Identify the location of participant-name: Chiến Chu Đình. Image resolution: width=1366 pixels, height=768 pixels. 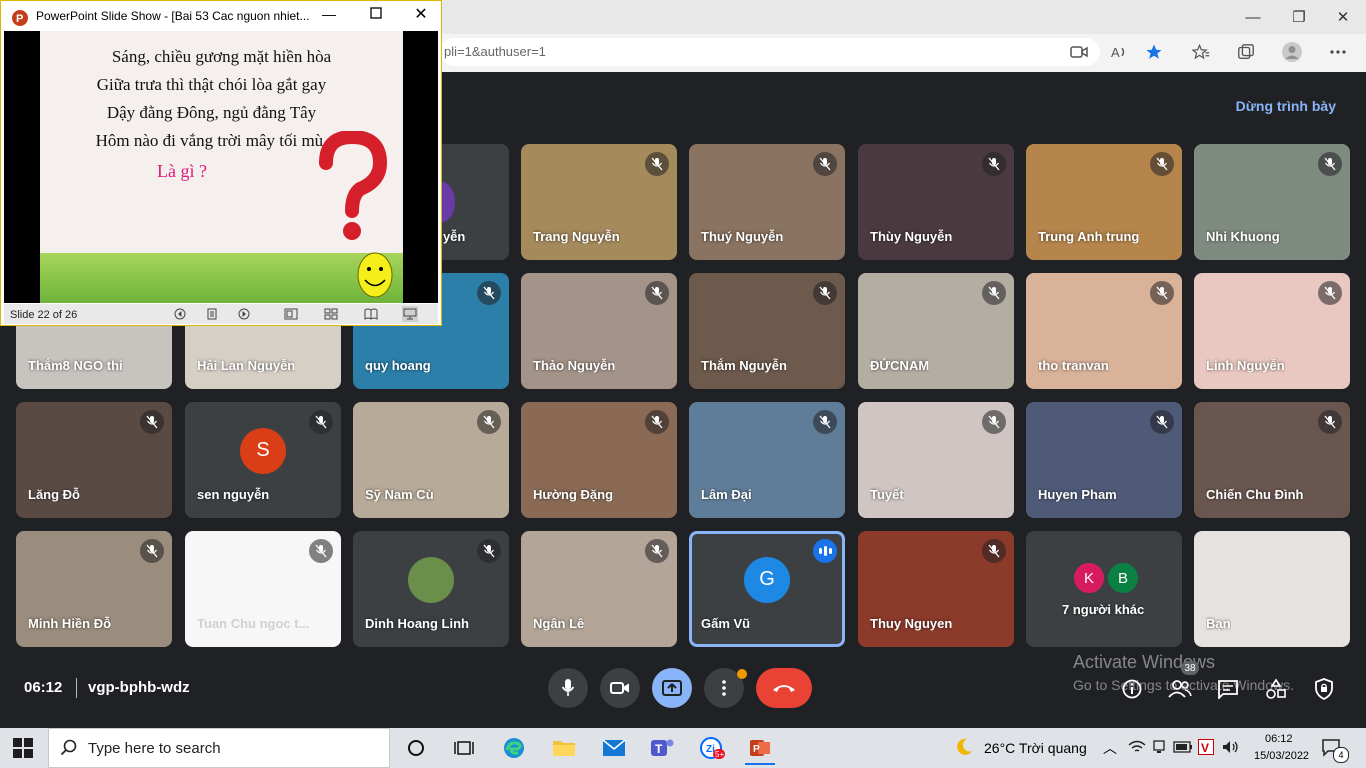
(1255, 494).